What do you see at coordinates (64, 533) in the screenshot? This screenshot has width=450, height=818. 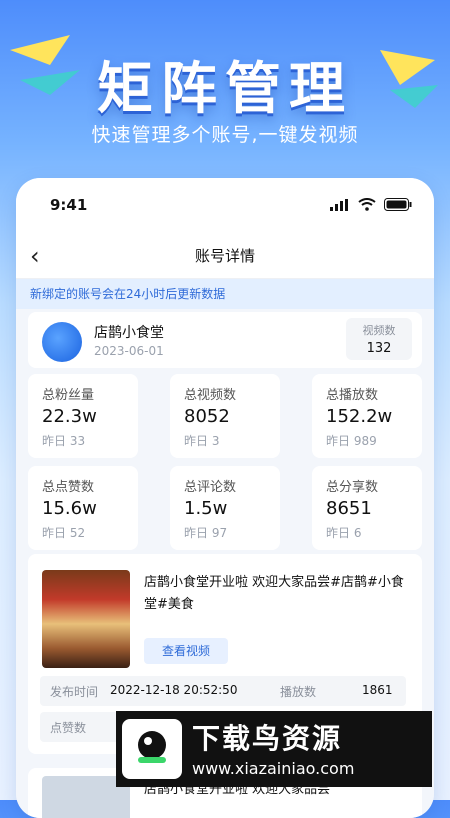 I see `stat-yesterday: 昨日 52` at bounding box center [64, 533].